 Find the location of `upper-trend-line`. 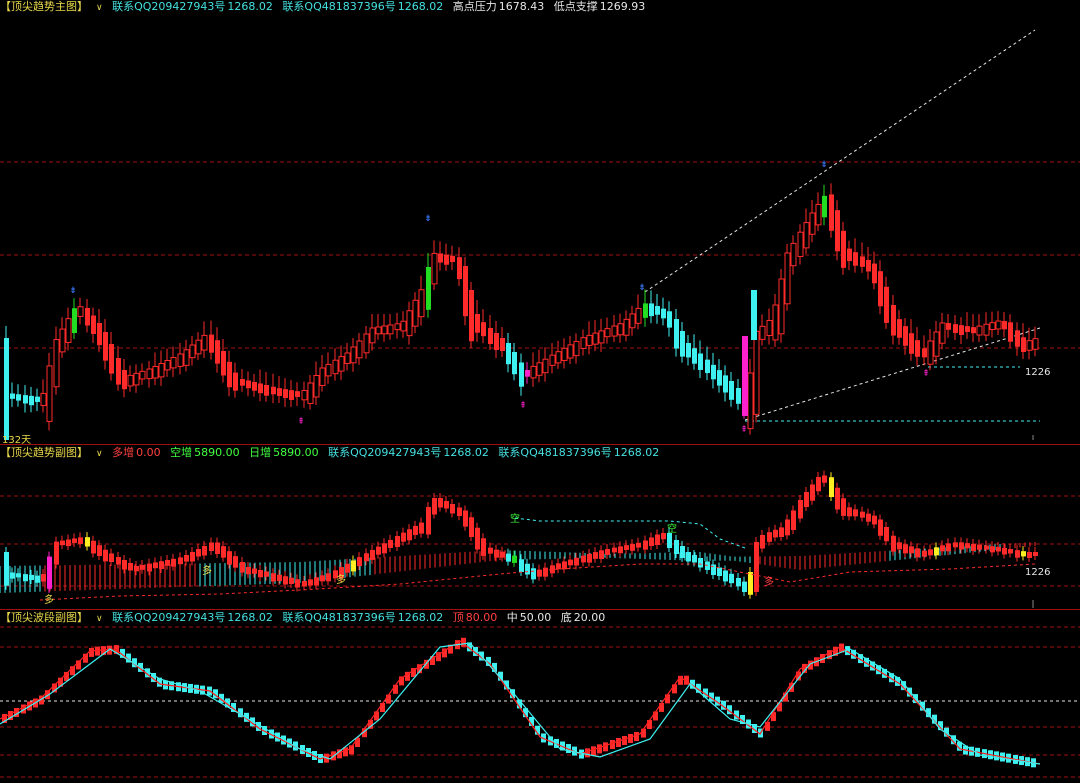

upper-trend-line is located at coordinates (840, 161).